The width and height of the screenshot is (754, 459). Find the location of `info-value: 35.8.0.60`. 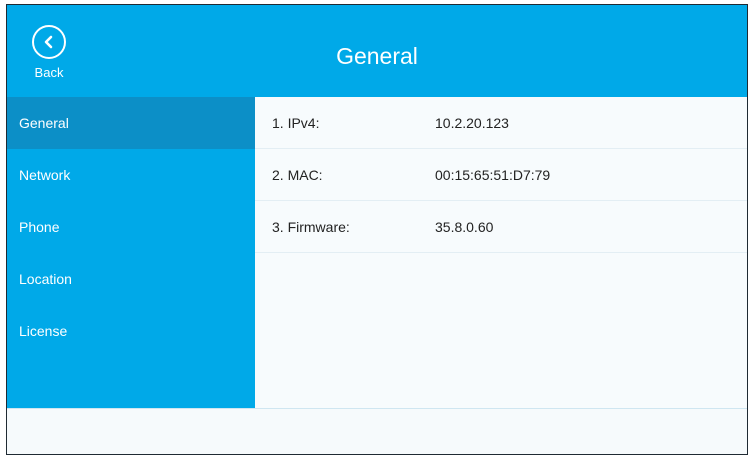

info-value: 35.8.0.60 is located at coordinates (464, 226).